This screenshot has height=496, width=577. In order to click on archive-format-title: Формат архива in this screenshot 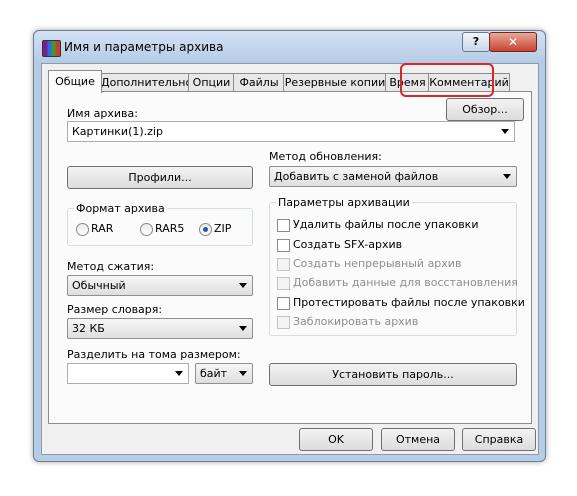, I will do `click(120, 208)`.